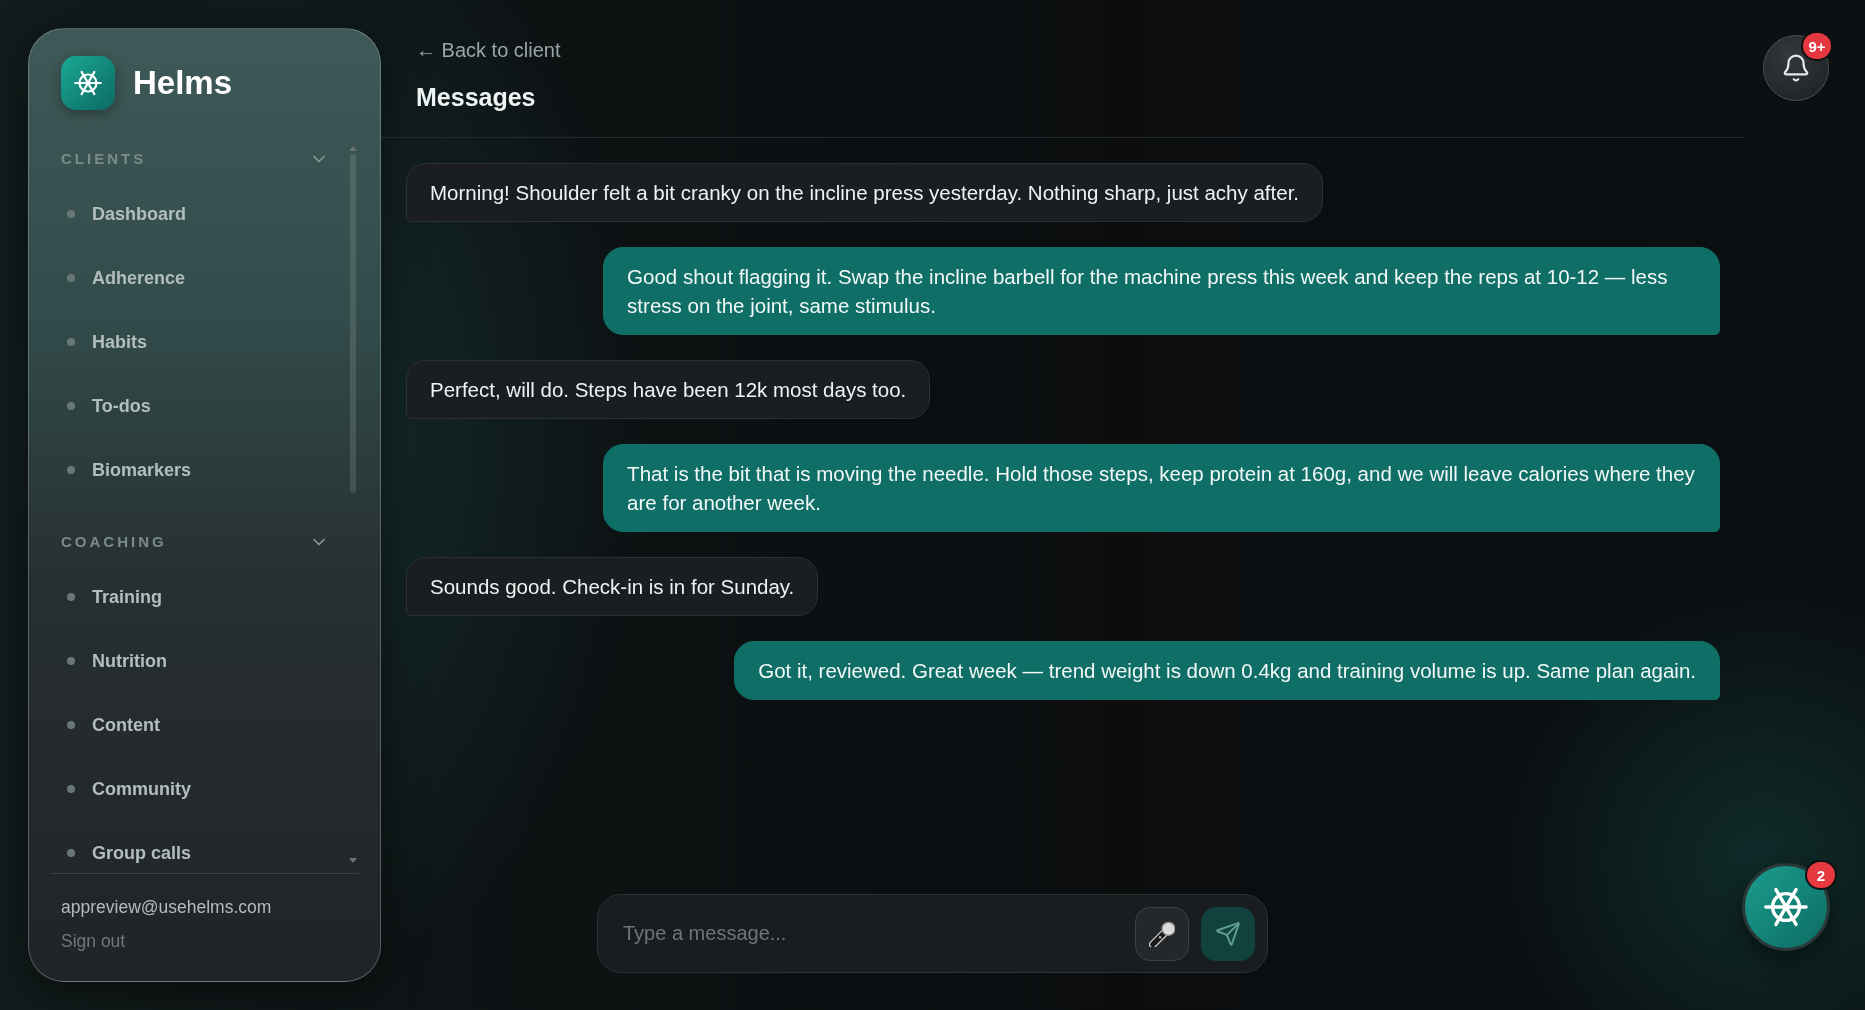 Image resolution: width=1865 pixels, height=1010 pixels. What do you see at coordinates (166, 907) in the screenshot?
I see `account-email: appreview@usehelms.com` at bounding box center [166, 907].